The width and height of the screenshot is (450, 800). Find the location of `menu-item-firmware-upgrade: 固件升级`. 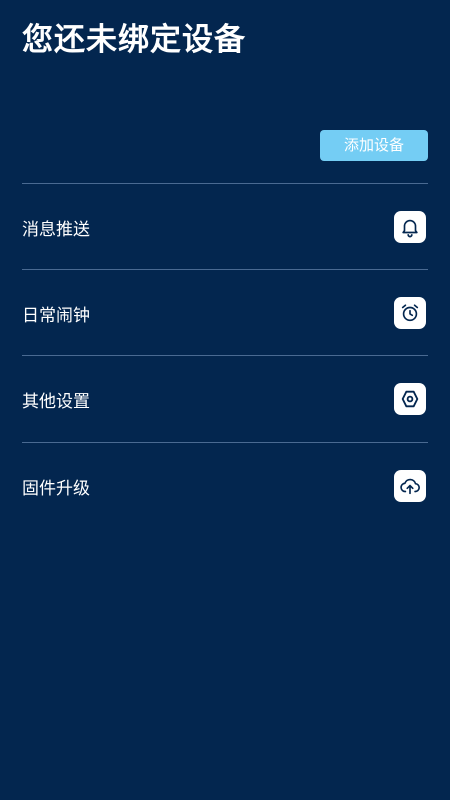

menu-item-firmware-upgrade: 固件升级 is located at coordinates (225, 486).